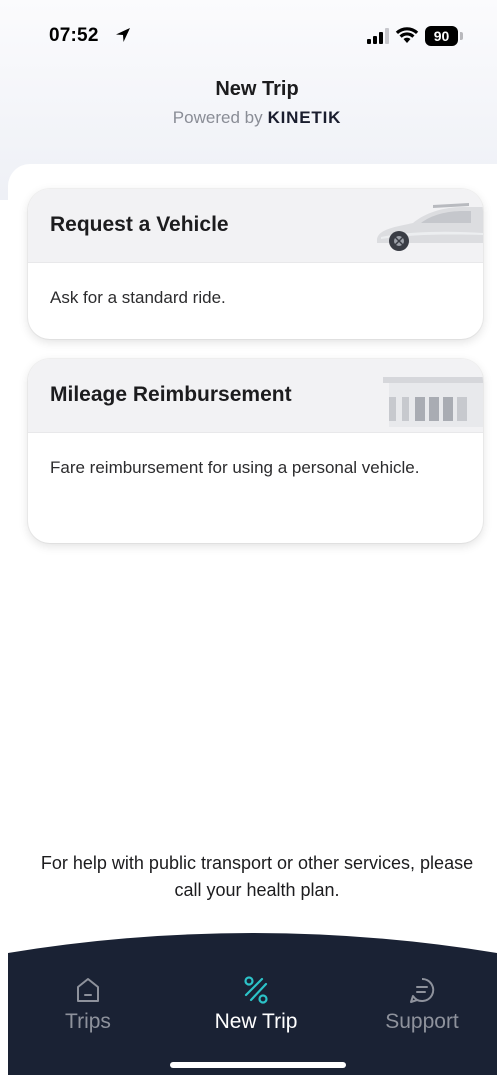 The image size is (497, 1075). What do you see at coordinates (171, 394) in the screenshot?
I see `card-title: Mileage Reimbursement` at bounding box center [171, 394].